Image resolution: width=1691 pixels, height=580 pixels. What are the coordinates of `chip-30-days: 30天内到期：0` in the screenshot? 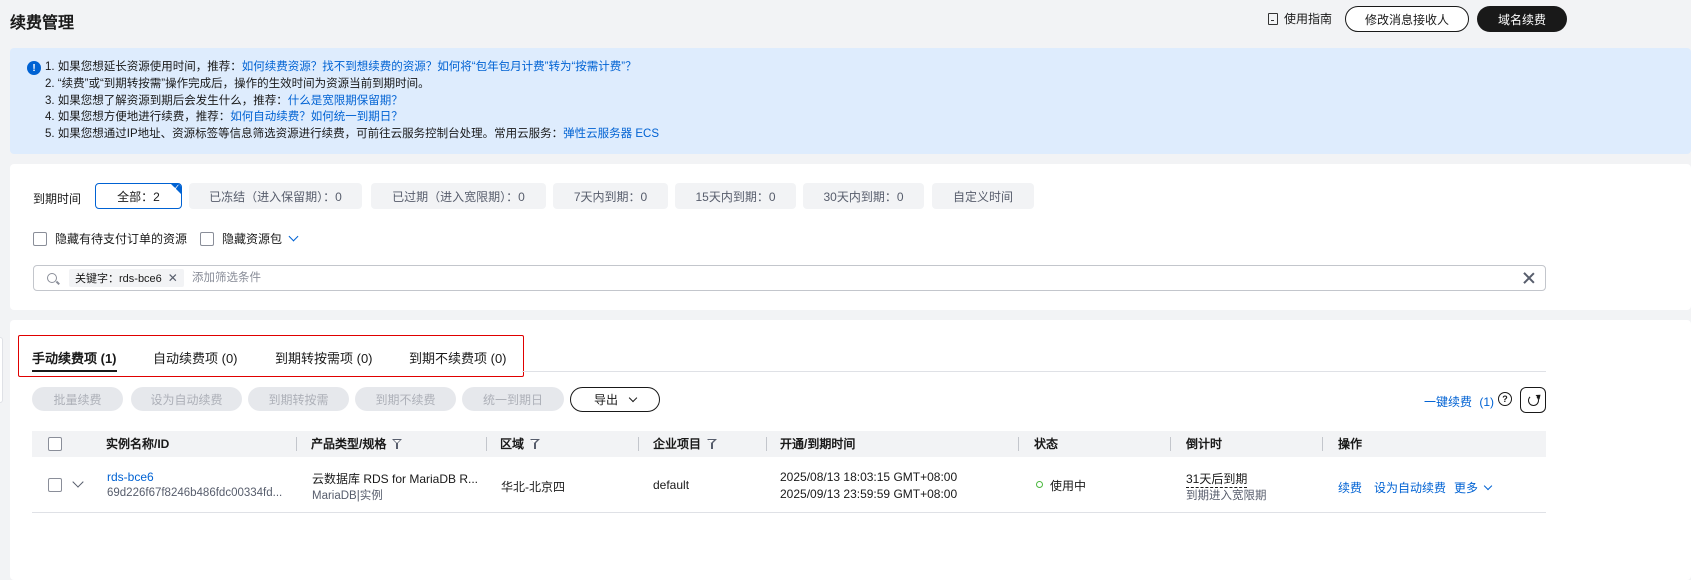 It's located at (863, 196).